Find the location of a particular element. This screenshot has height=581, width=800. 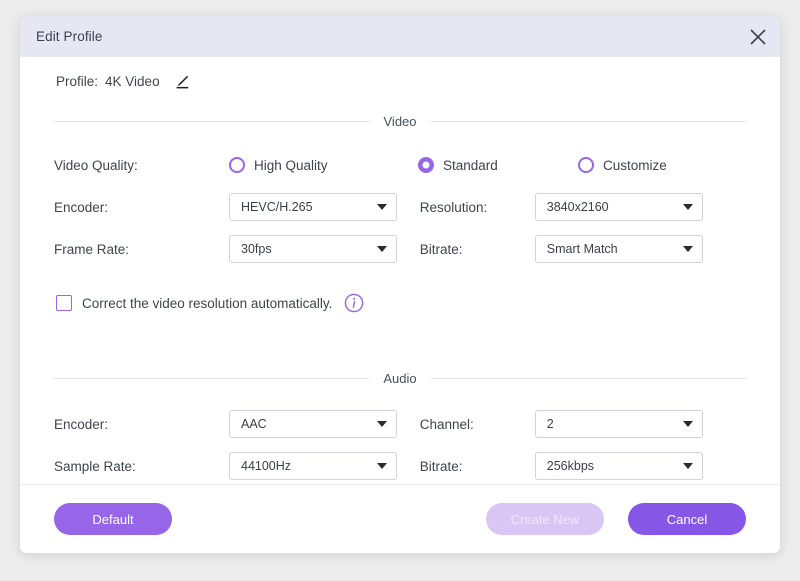

audio-encoder-channel-row: Encoder: AAC Channel: 2 is located at coordinates (400, 424).